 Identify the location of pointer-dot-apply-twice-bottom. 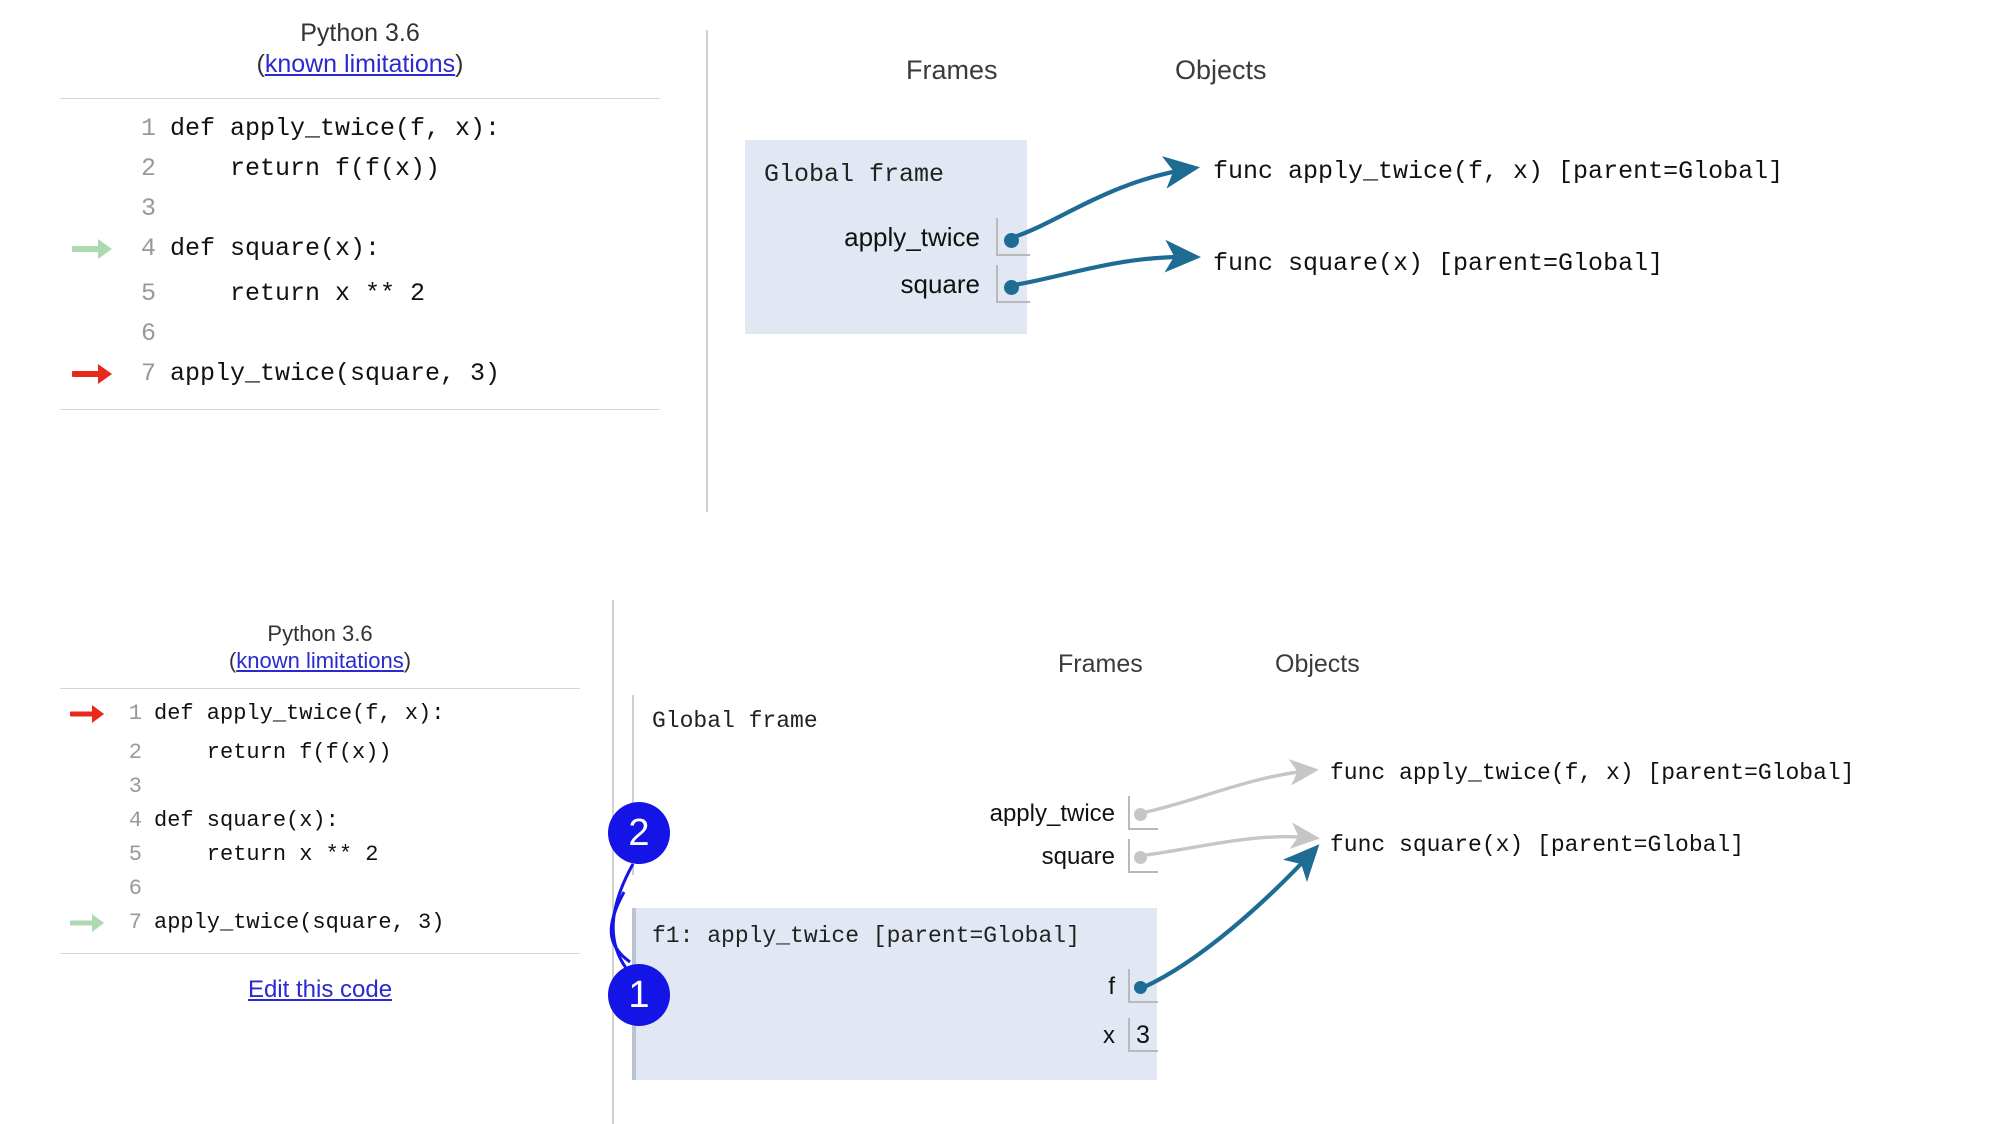
(1140, 814).